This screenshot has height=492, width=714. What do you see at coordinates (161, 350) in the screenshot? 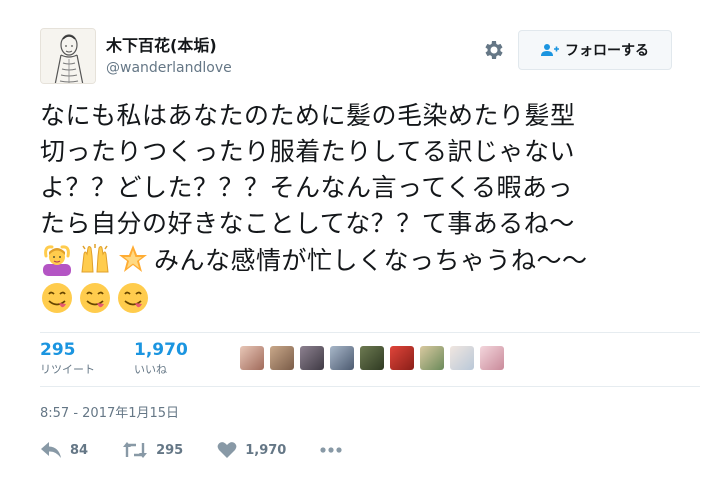
I see `likes-stat-value: 1,970` at bounding box center [161, 350].